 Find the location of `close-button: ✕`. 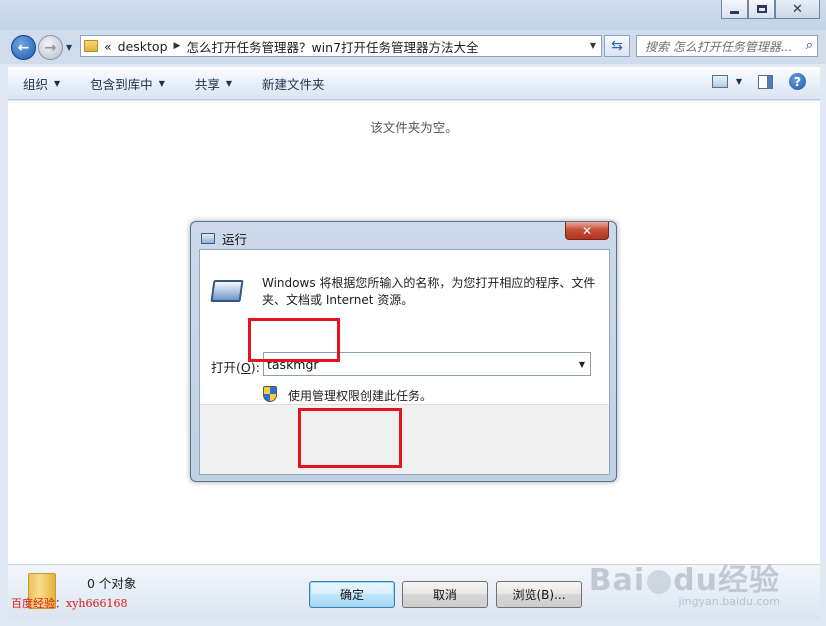

close-button: ✕ is located at coordinates (797, 9).